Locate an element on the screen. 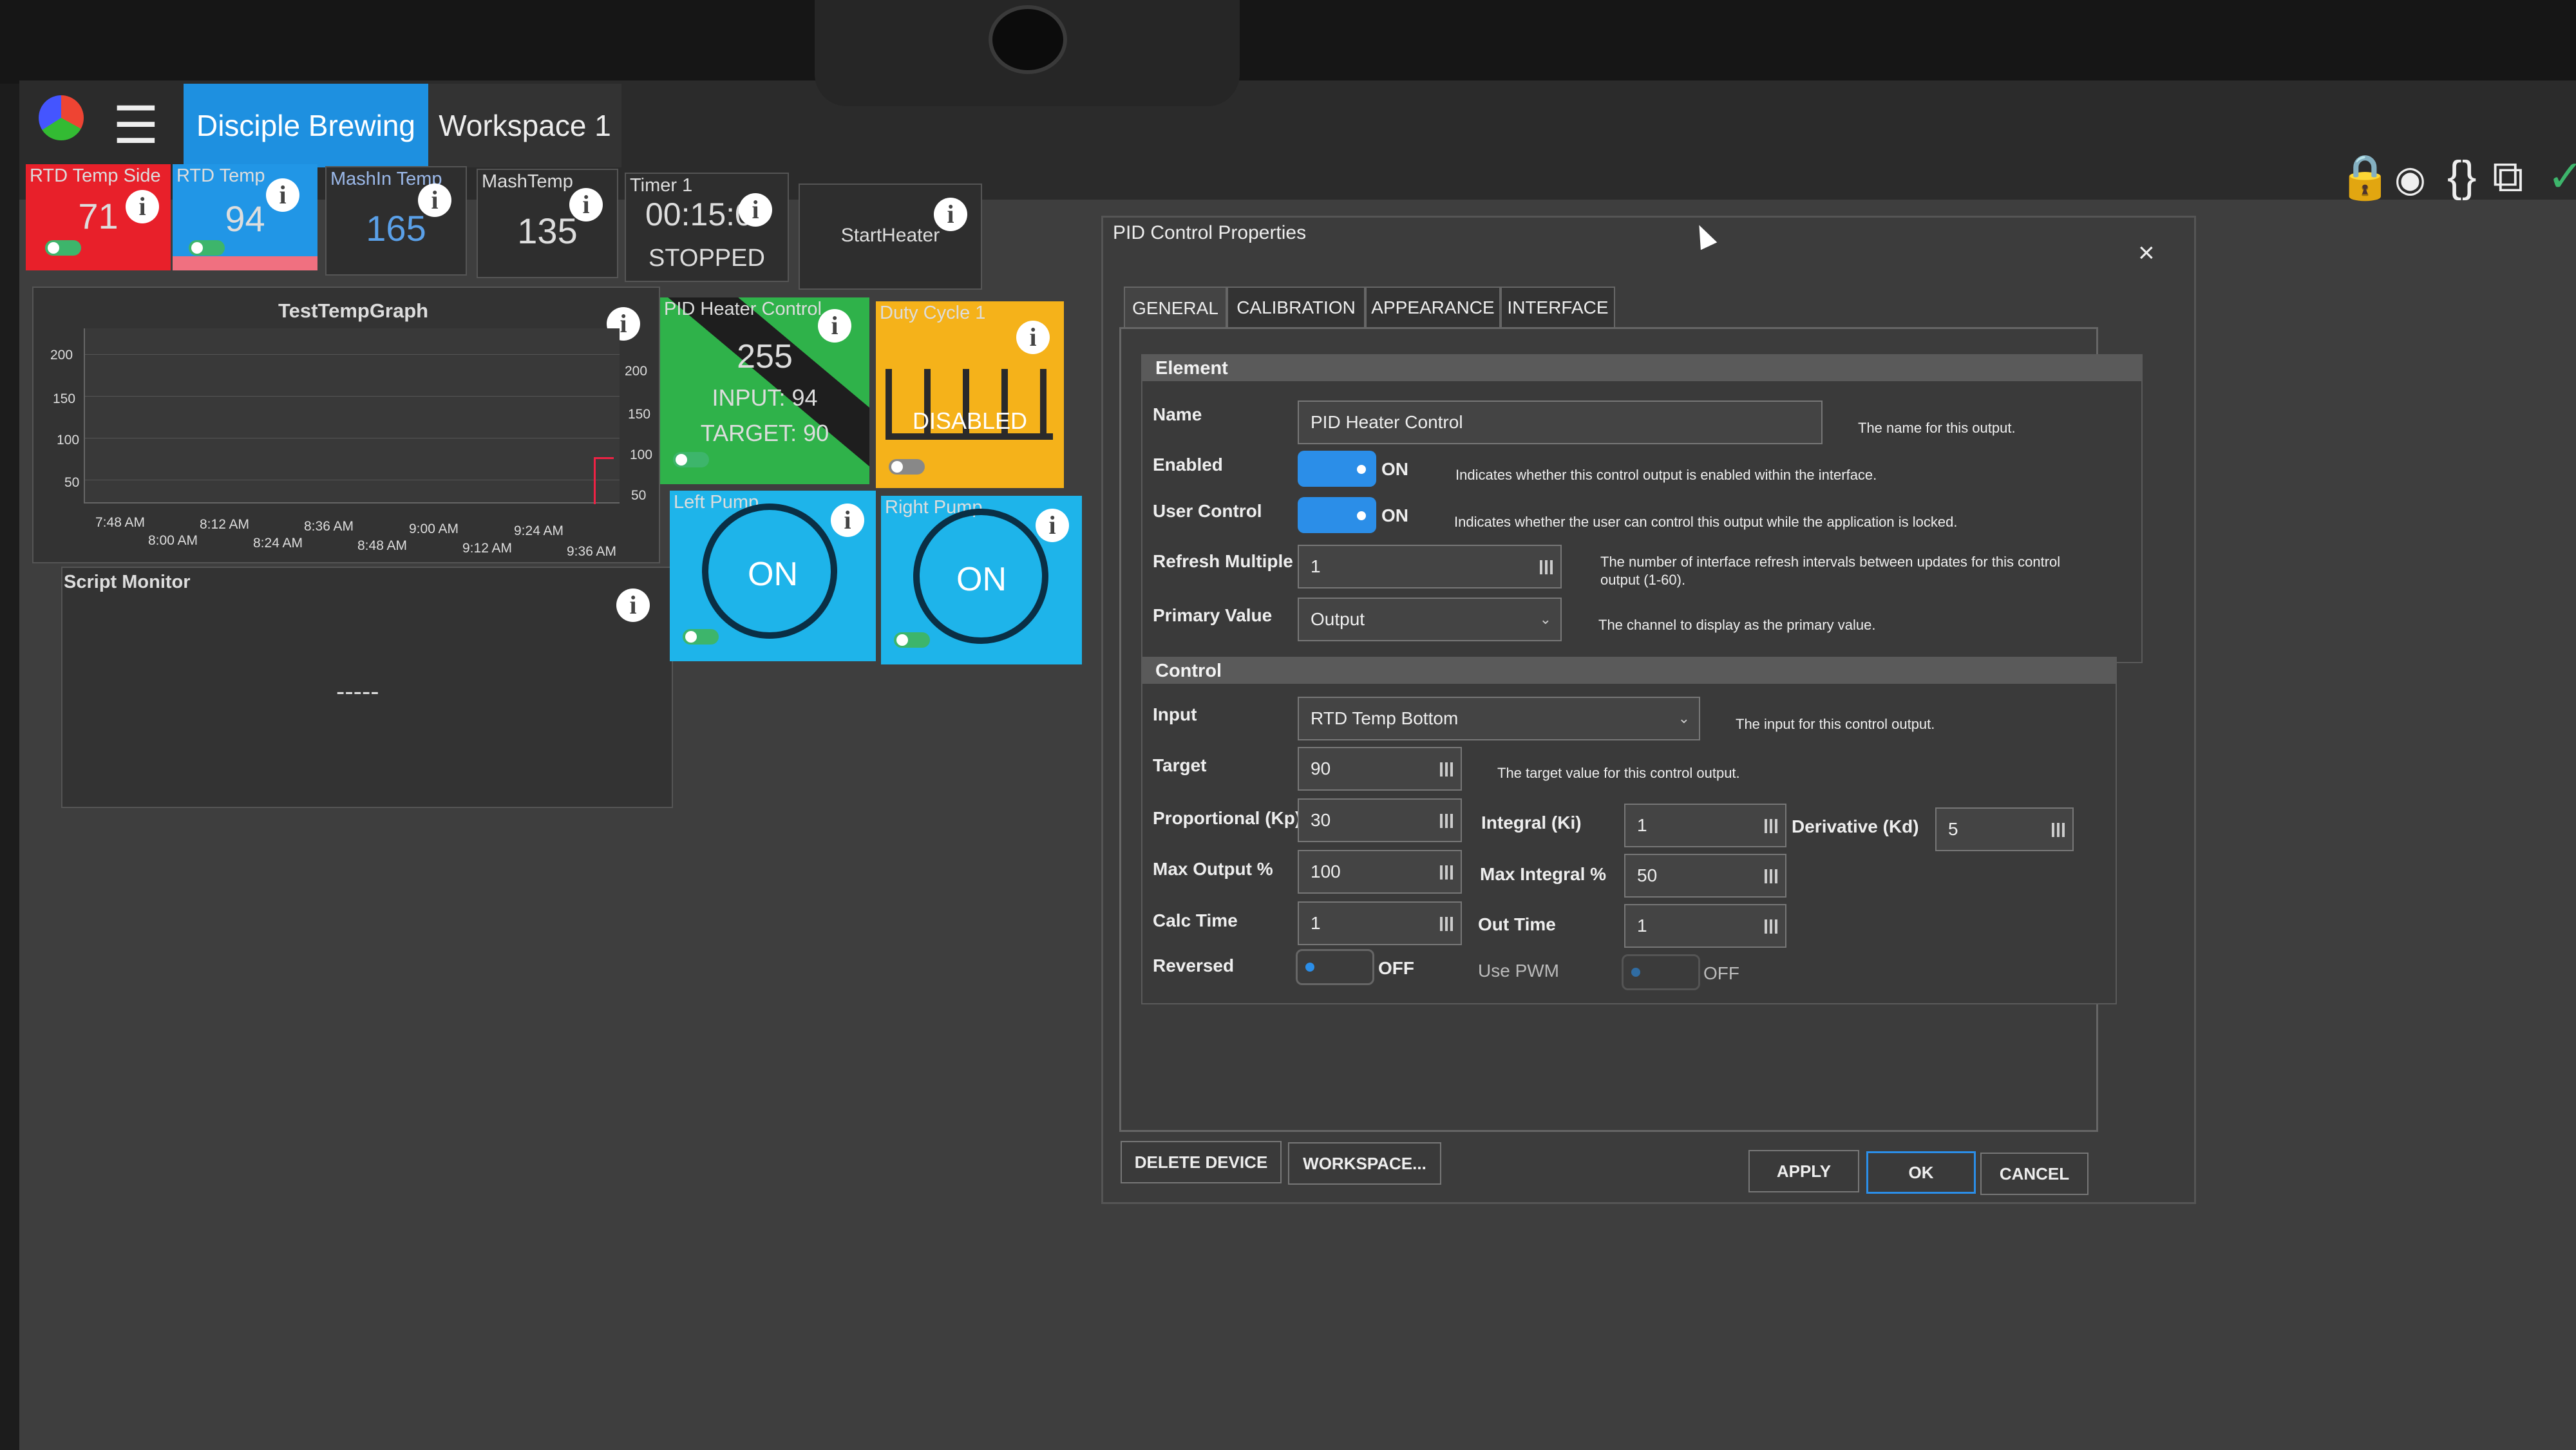 The image size is (2576, 1450). apply-button: APPLY is located at coordinates (1803, 1171).